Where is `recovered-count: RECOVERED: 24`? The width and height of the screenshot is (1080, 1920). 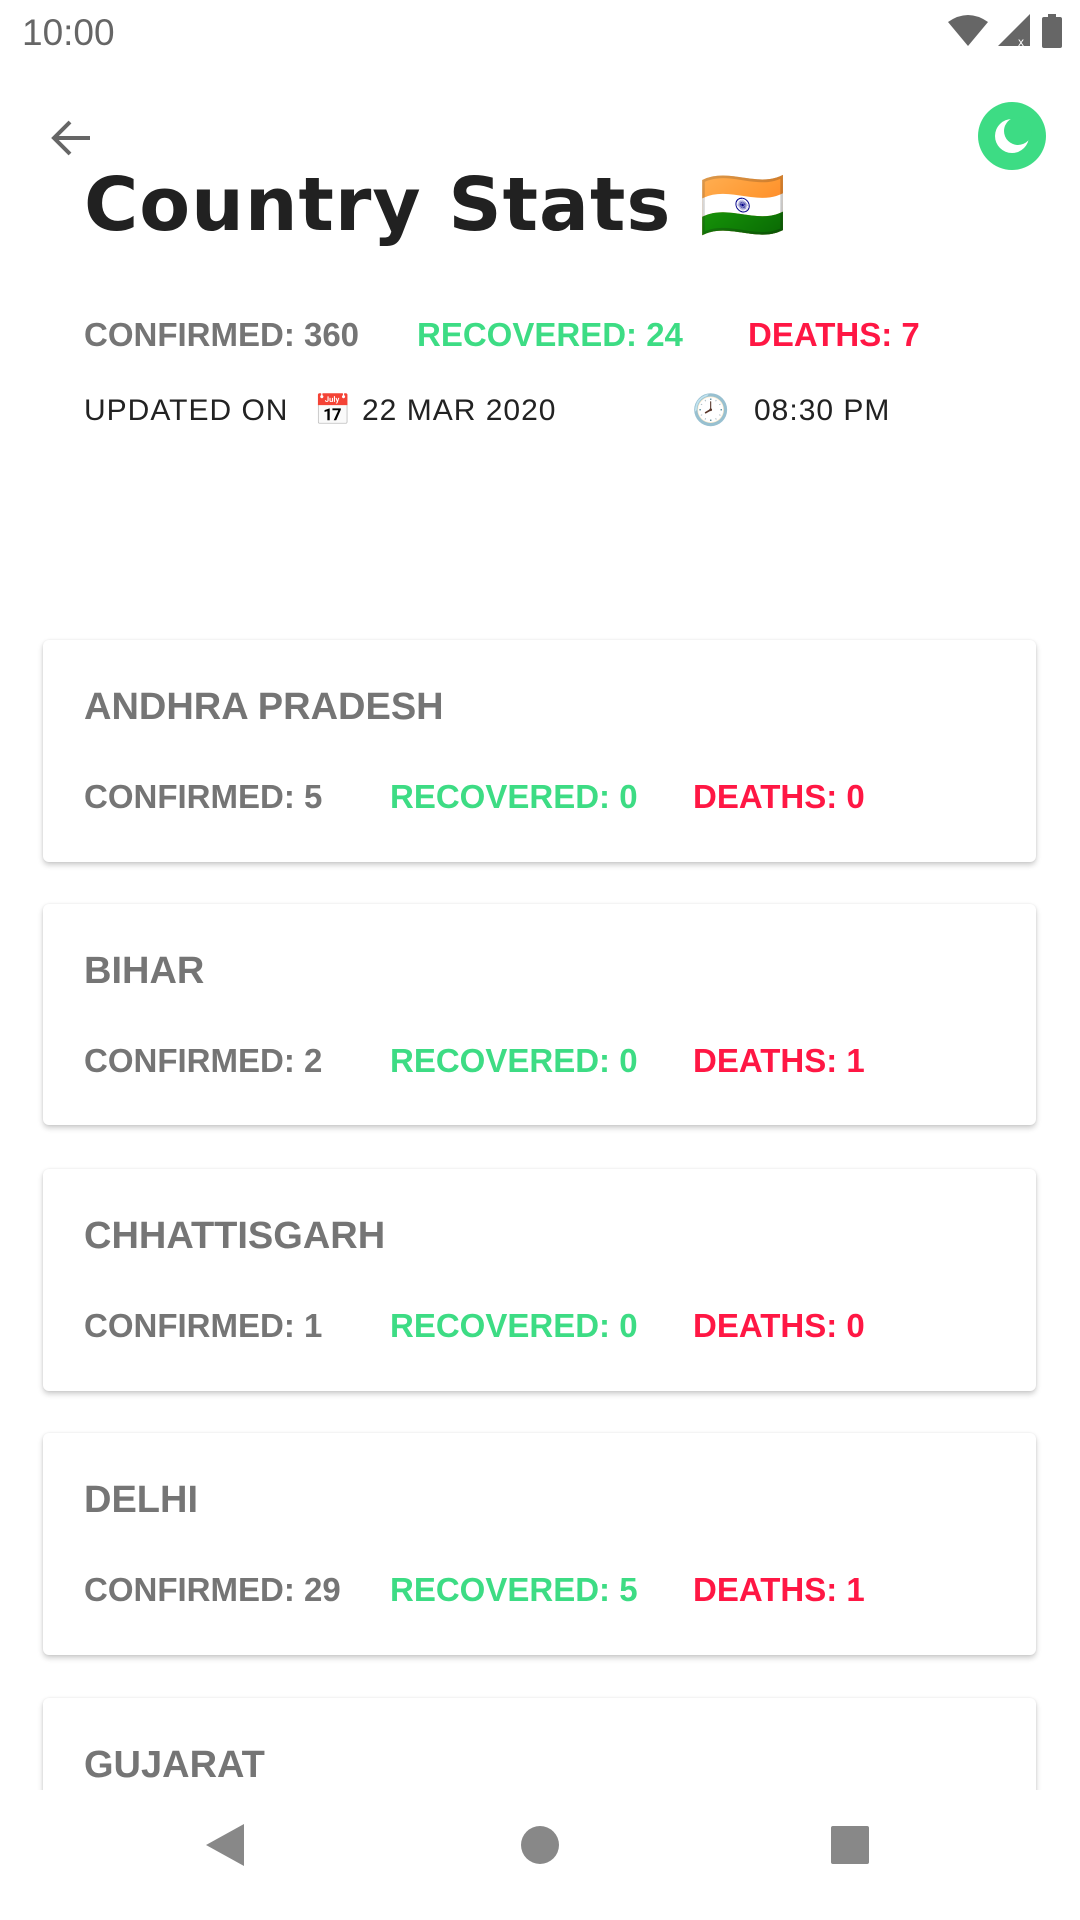
recovered-count: RECOVERED: 24 is located at coordinates (550, 334).